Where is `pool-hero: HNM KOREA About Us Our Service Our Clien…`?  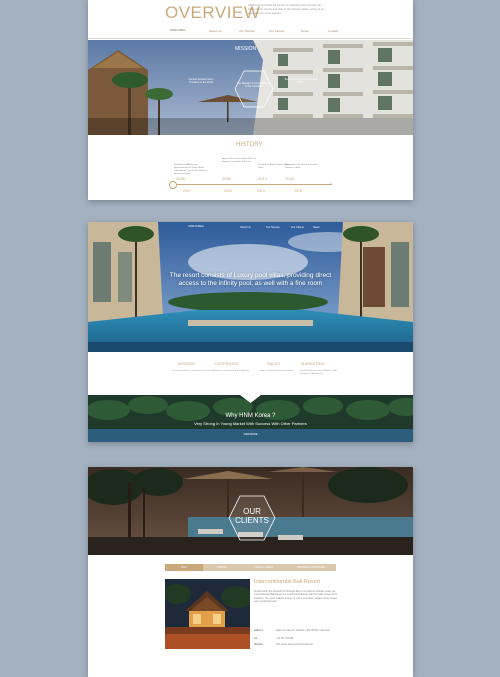 pool-hero: HNM KOREA About Us Our Service Our Clien… is located at coordinates (250, 287).